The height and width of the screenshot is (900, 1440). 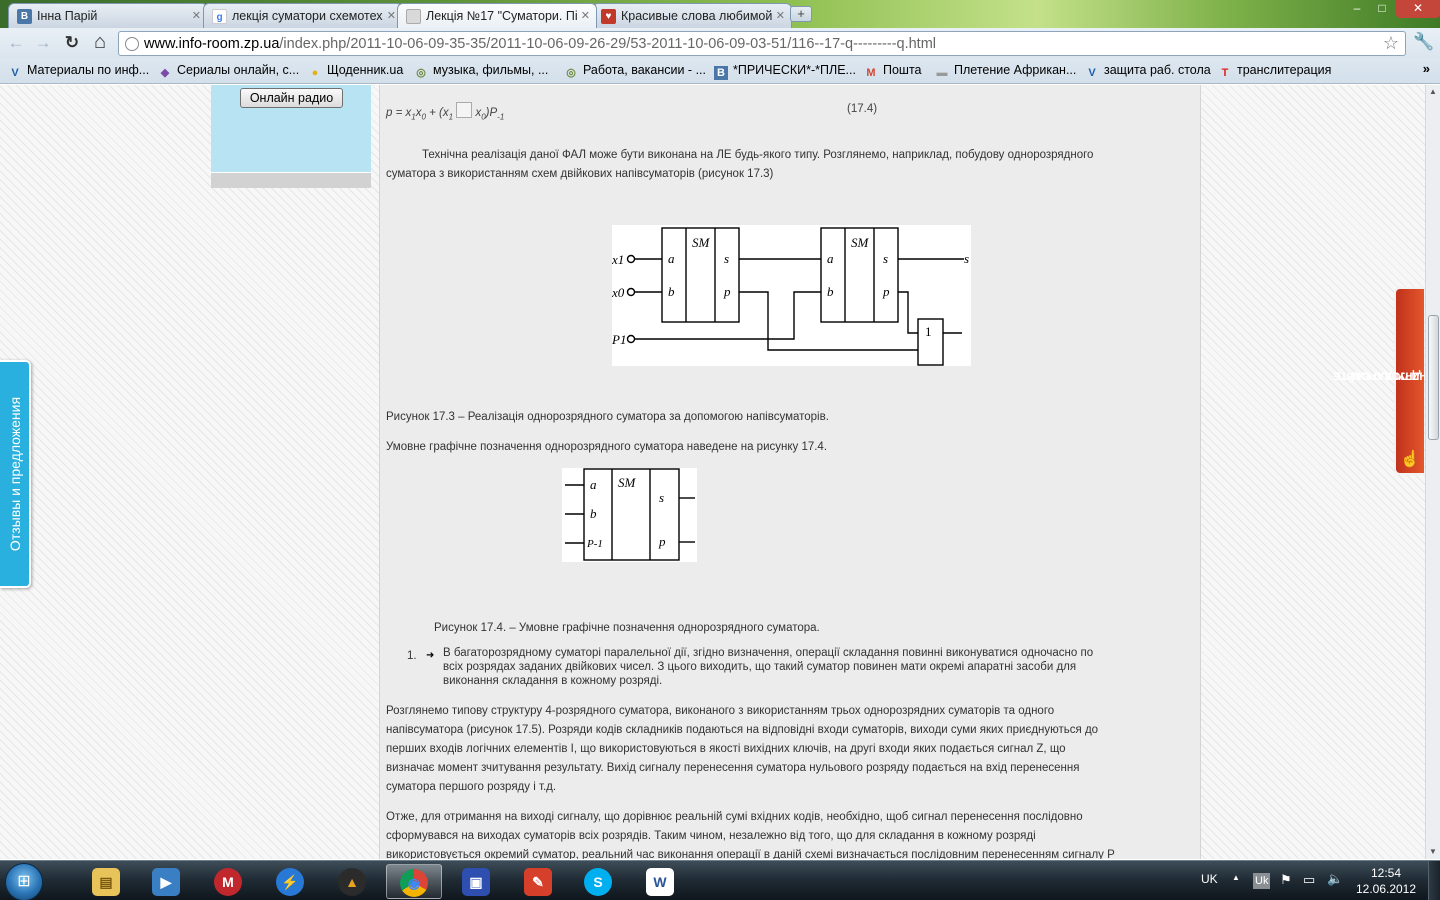 What do you see at coordinates (228, 881) in the screenshot?
I see `taskbar-app-maxthon: M` at bounding box center [228, 881].